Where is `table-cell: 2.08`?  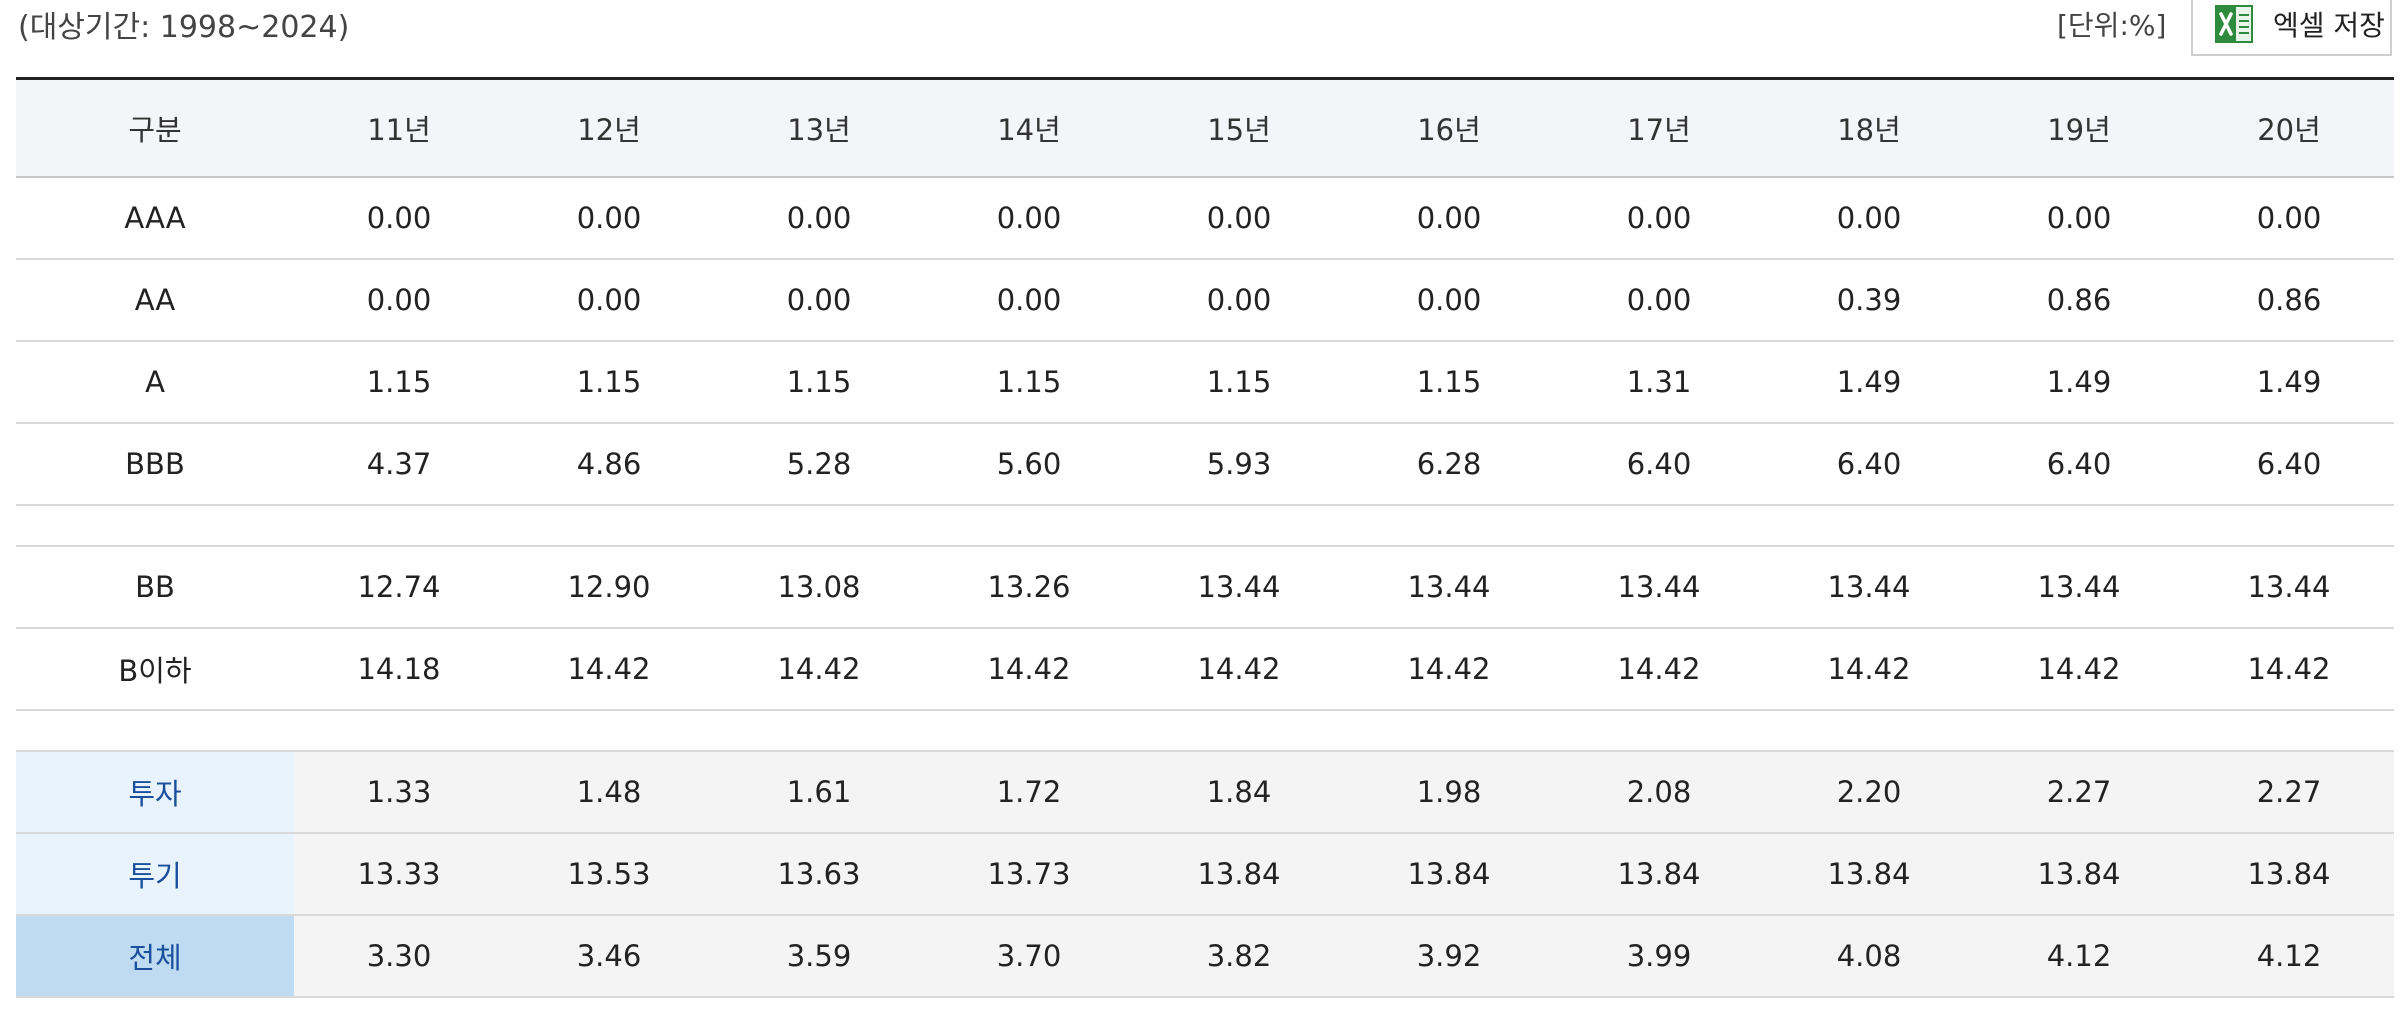 table-cell: 2.08 is located at coordinates (1659, 792).